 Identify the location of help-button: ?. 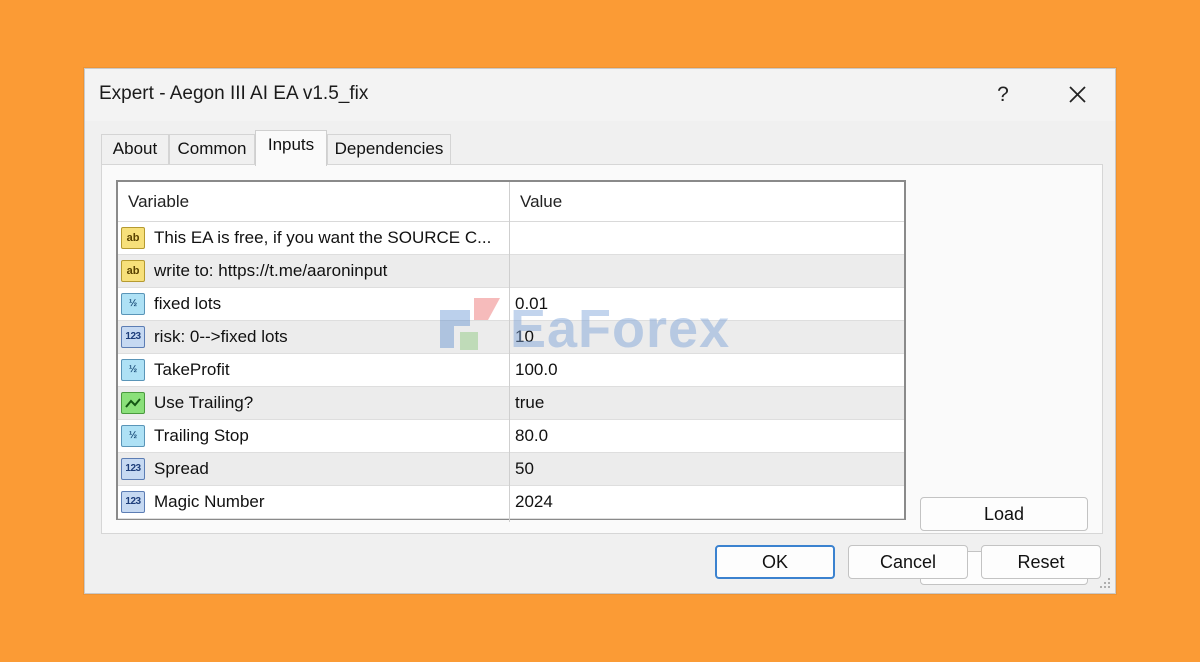
(1003, 95).